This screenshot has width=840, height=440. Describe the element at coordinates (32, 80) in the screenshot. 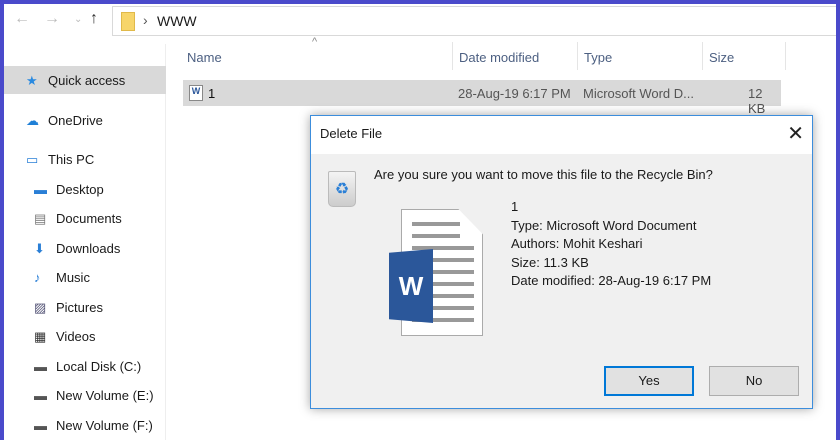

I see `star-icon: ★` at that location.